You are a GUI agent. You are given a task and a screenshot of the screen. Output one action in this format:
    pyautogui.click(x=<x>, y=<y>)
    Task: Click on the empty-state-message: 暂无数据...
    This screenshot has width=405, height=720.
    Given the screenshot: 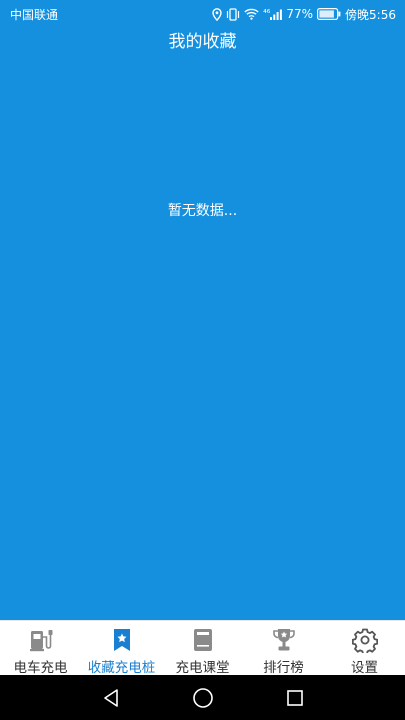 What is the action you would take?
    pyautogui.click(x=202, y=211)
    